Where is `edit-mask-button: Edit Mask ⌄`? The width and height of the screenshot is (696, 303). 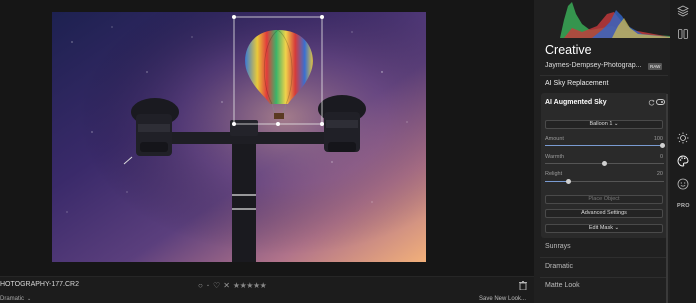
edit-mask-button: Edit Mask ⌄ is located at coordinates (604, 228).